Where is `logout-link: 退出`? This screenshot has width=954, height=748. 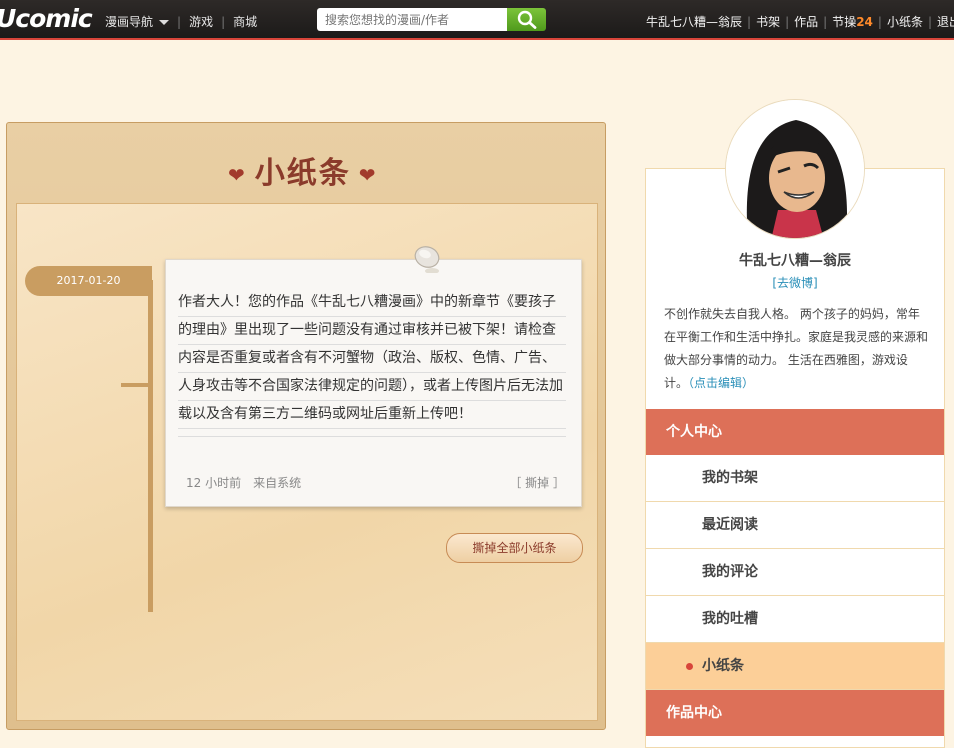
logout-link: 退出 is located at coordinates (945, 22).